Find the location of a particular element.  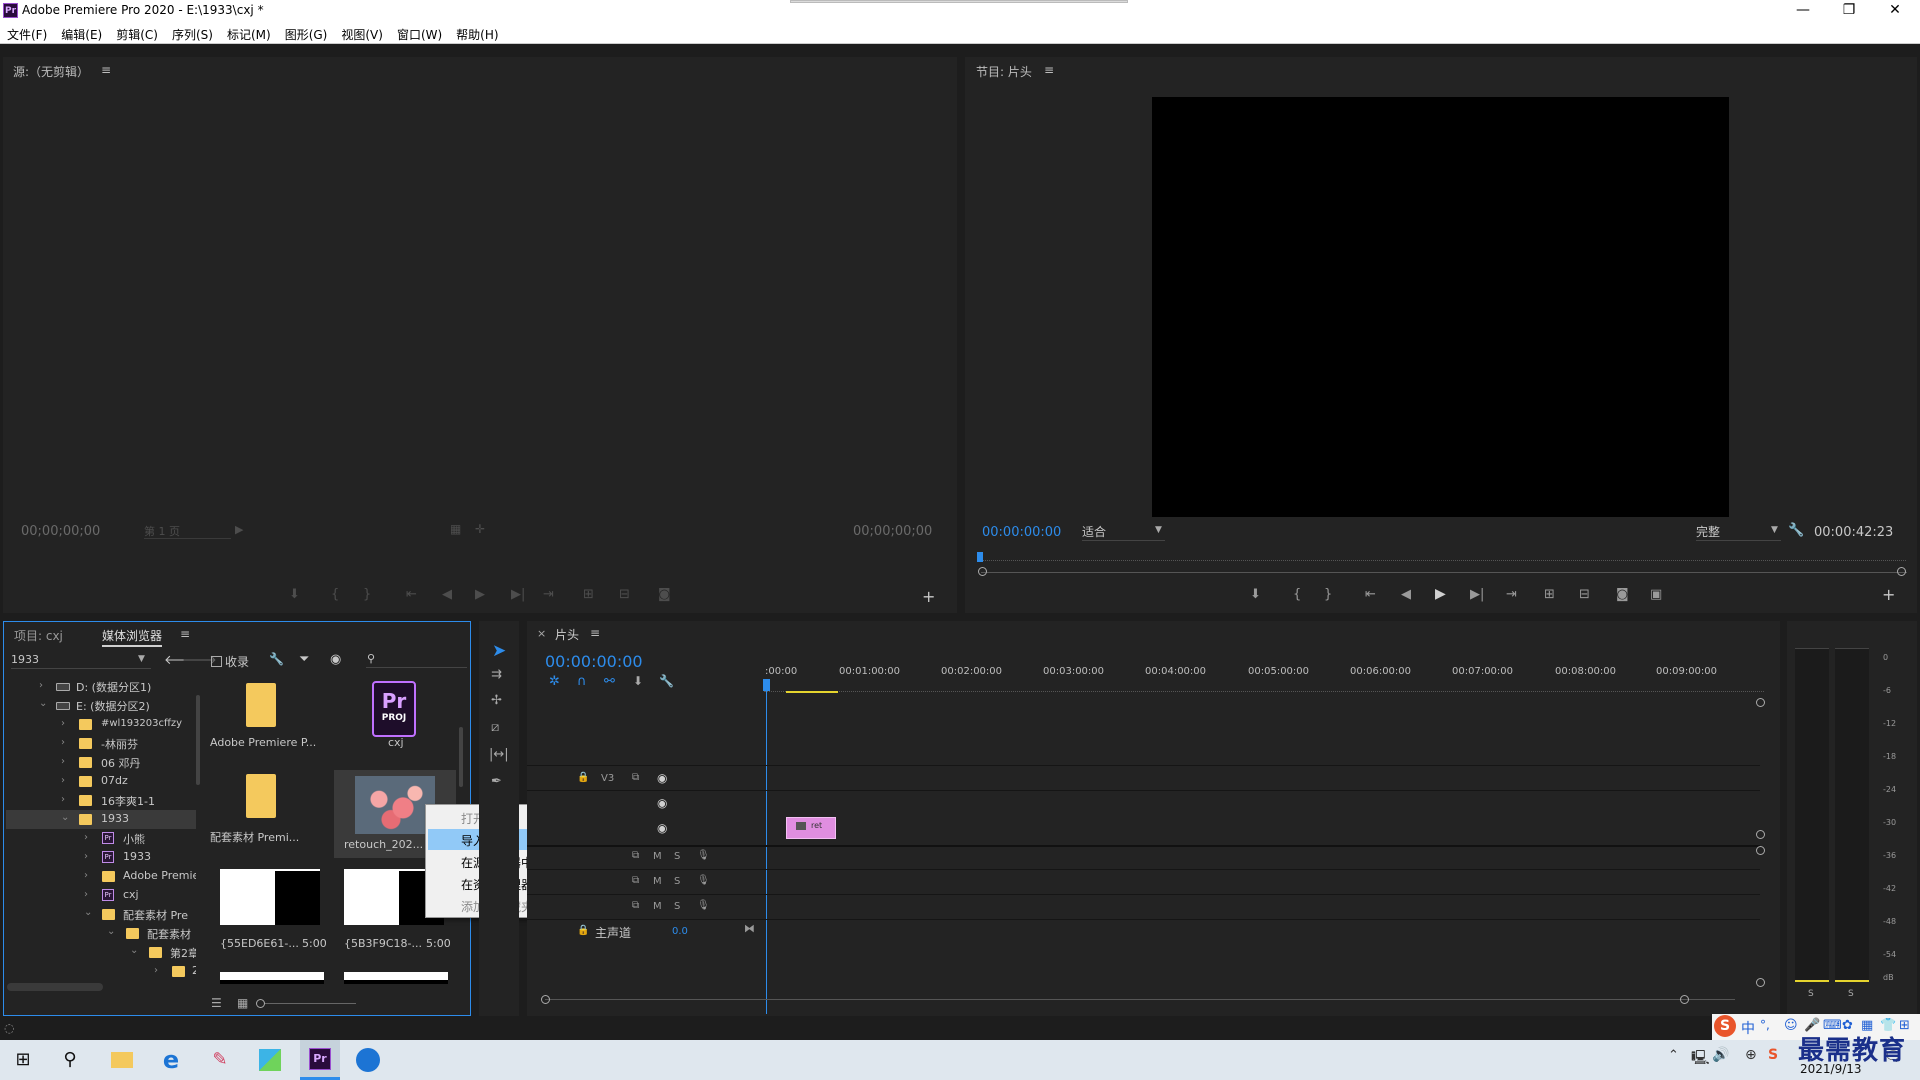

program-monitor-title: 节目: 片头 is located at coordinates (1004, 71).